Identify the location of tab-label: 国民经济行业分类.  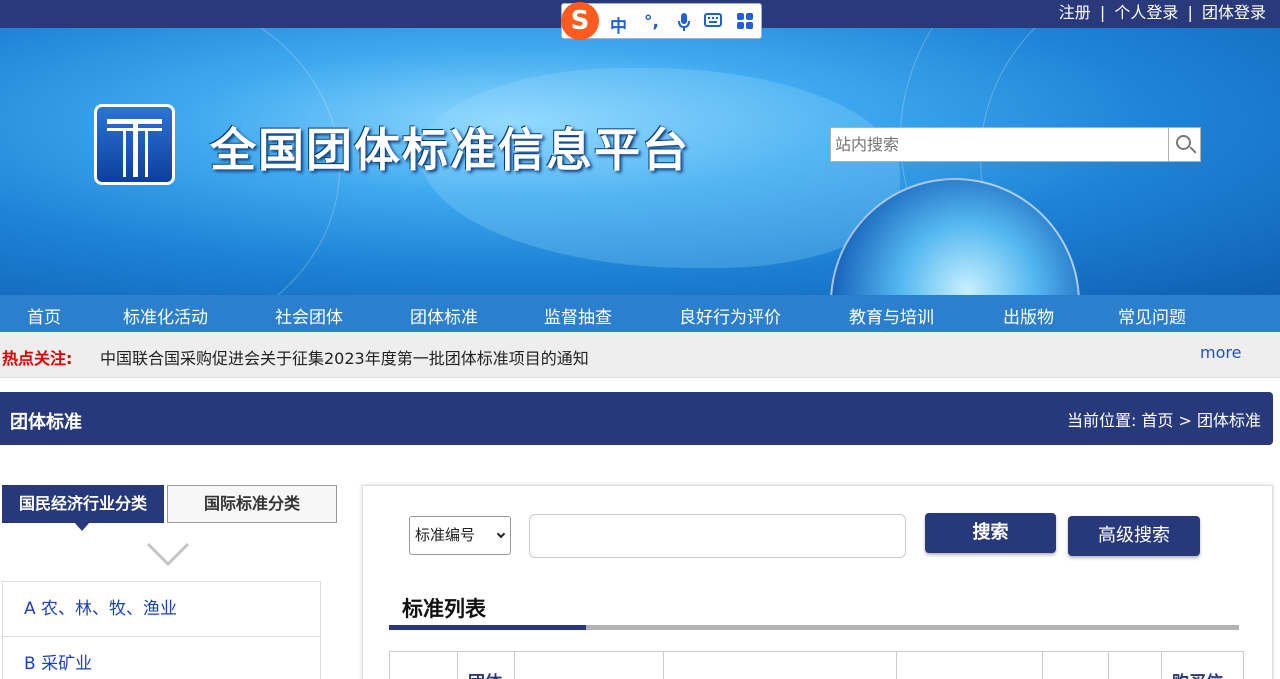
(82, 503).